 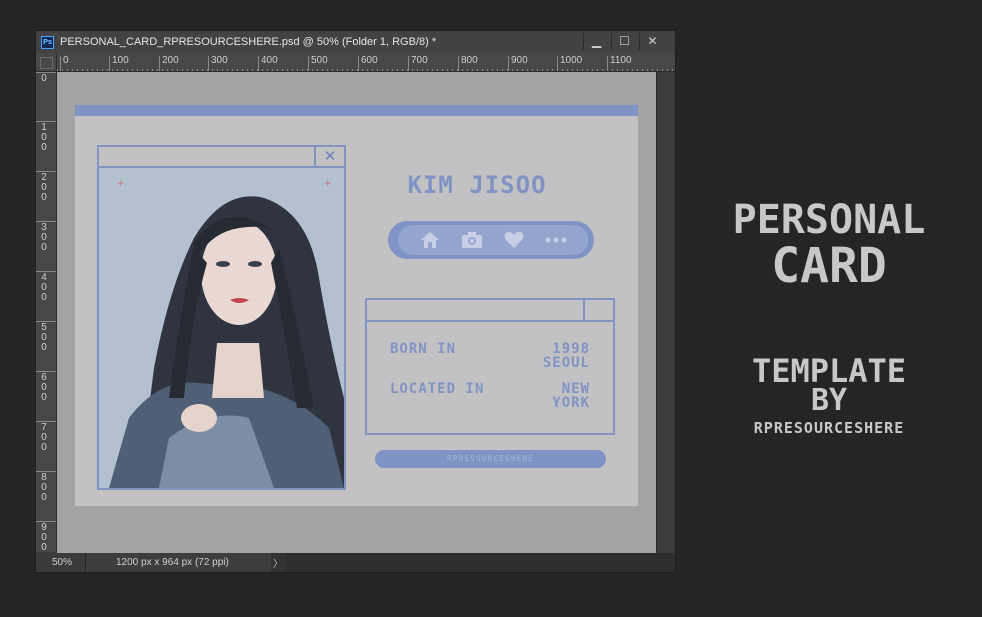 I want to click on camera-icon, so click(x=472, y=240).